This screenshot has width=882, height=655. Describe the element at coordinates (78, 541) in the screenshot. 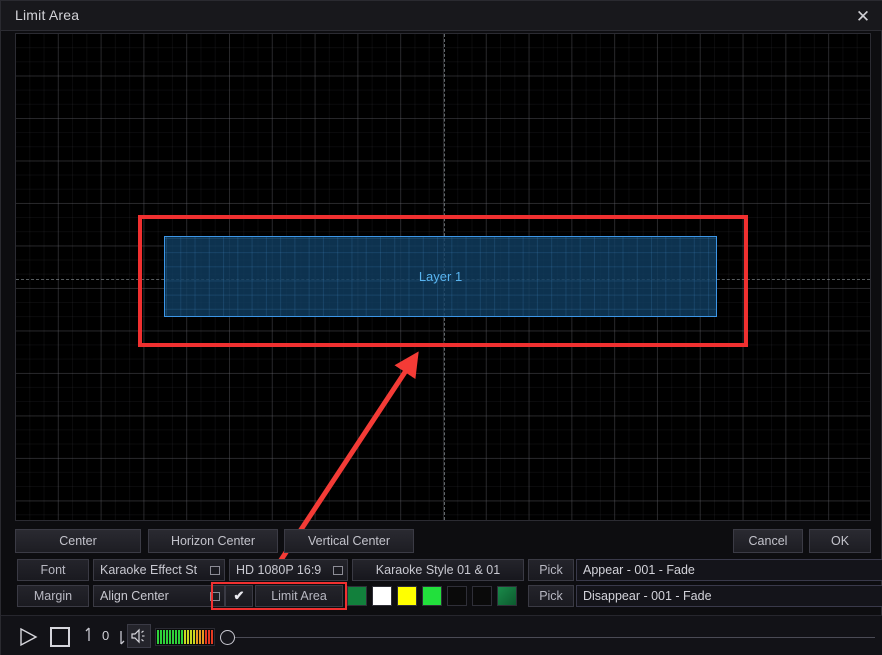

I see `center-button: Center` at that location.